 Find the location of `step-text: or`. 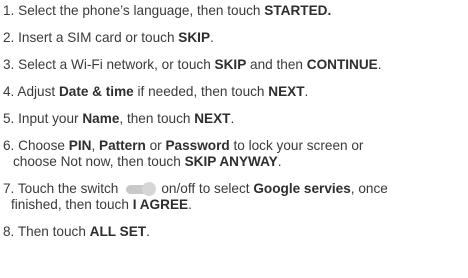

step-text: or is located at coordinates (155, 145).